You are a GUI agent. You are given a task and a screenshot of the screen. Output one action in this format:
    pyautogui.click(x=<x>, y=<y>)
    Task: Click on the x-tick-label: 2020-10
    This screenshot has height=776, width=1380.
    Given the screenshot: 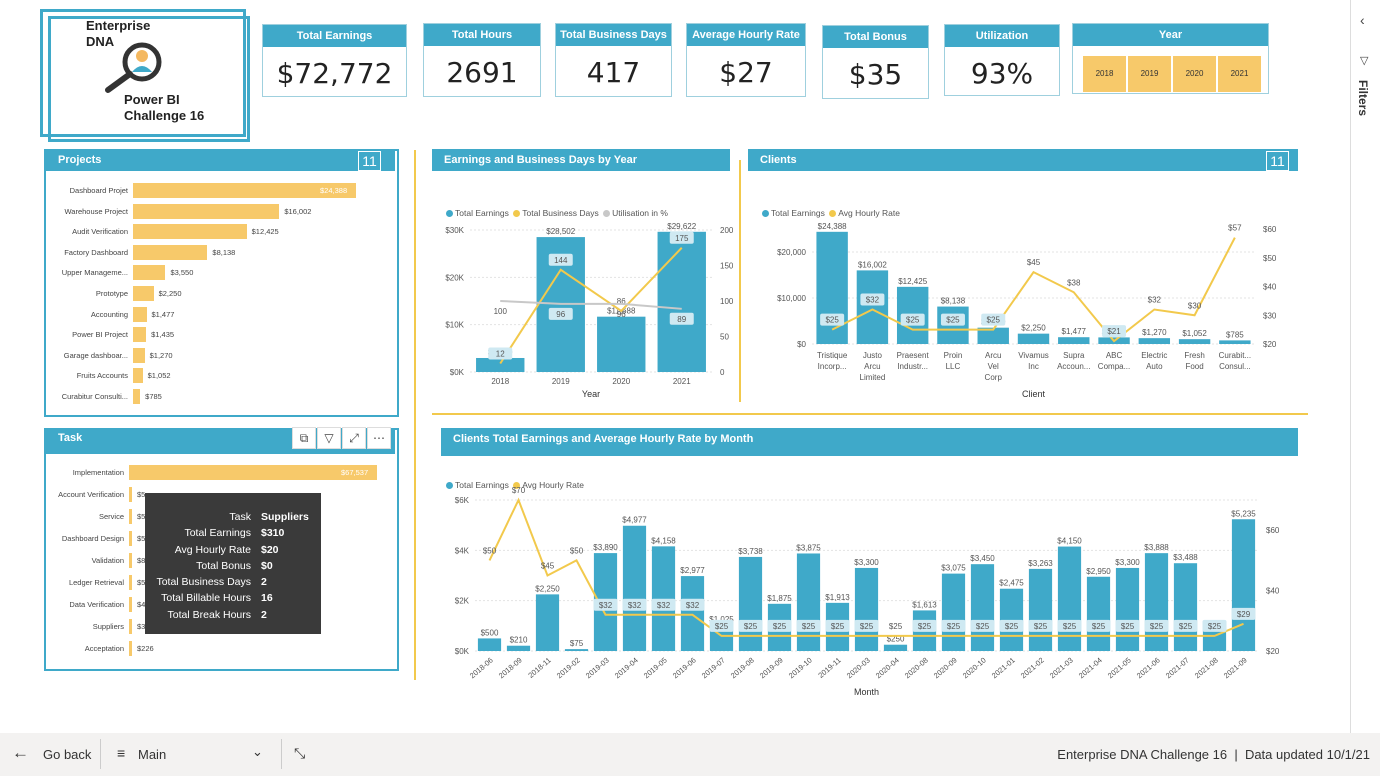 What is the action you would take?
    pyautogui.click(x=974, y=668)
    